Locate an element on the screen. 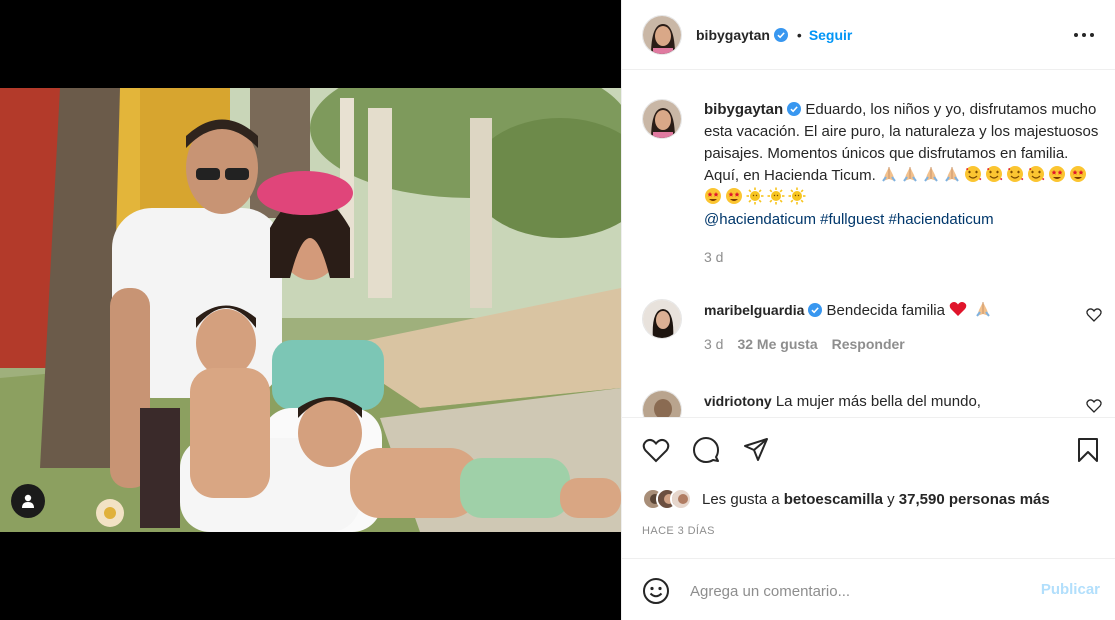 The image size is (1115, 620). more-options-button is located at coordinates (1084, 35).